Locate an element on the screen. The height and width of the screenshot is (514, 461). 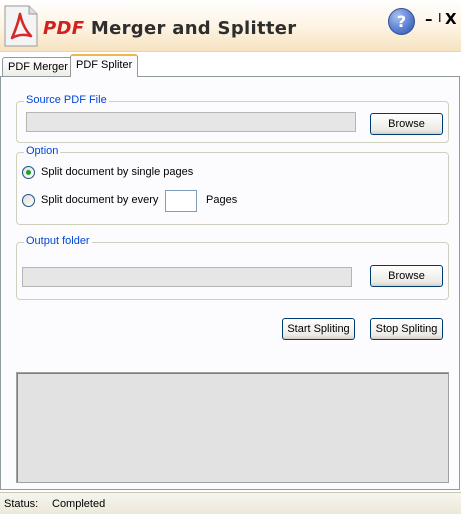
window-controls-separator: I is located at coordinates (440, 18).